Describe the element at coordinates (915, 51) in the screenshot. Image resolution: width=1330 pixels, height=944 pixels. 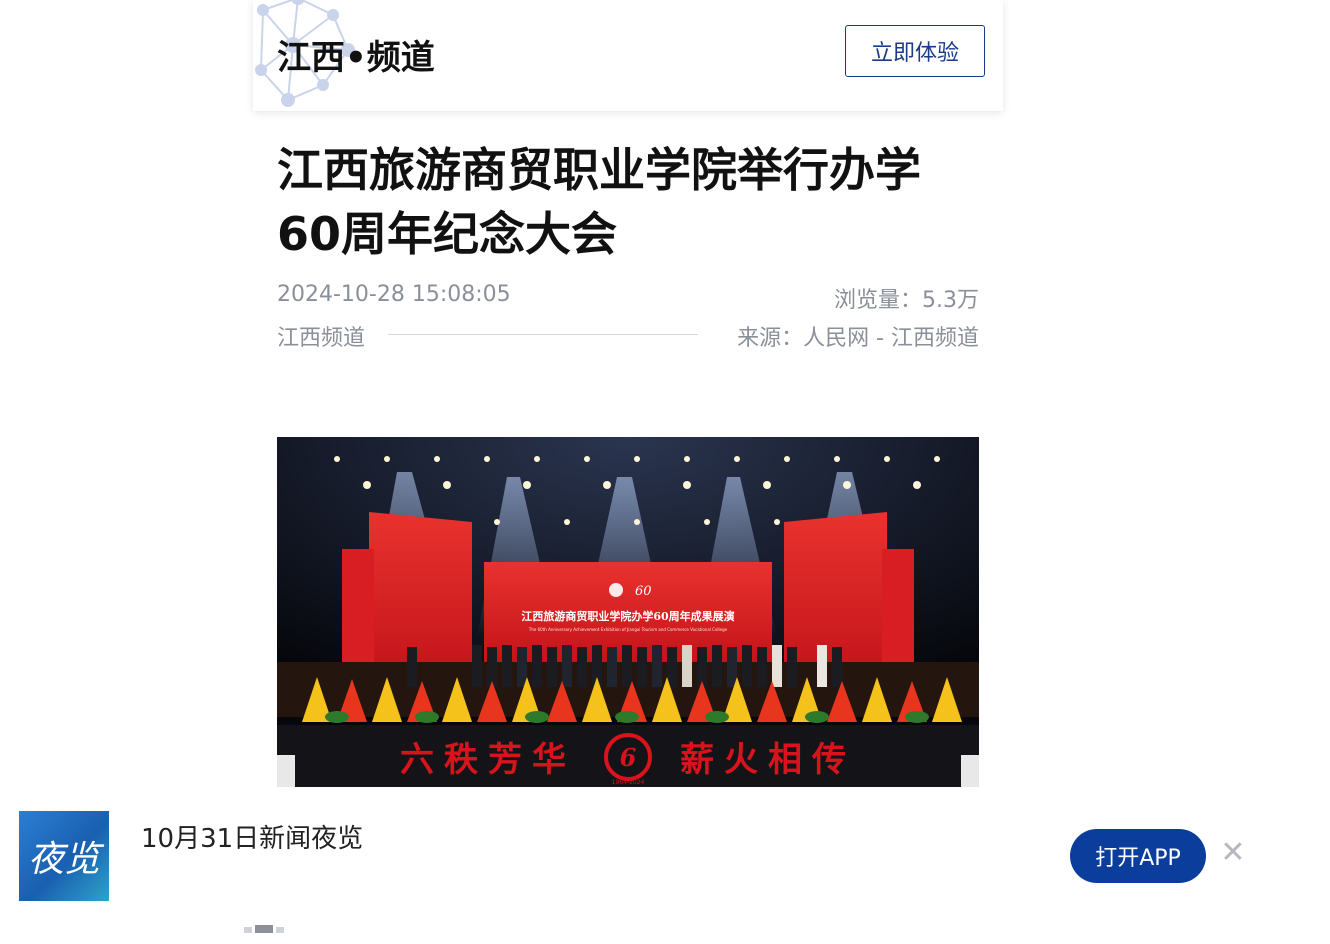
I see `try-now-button: 立即体验` at that location.